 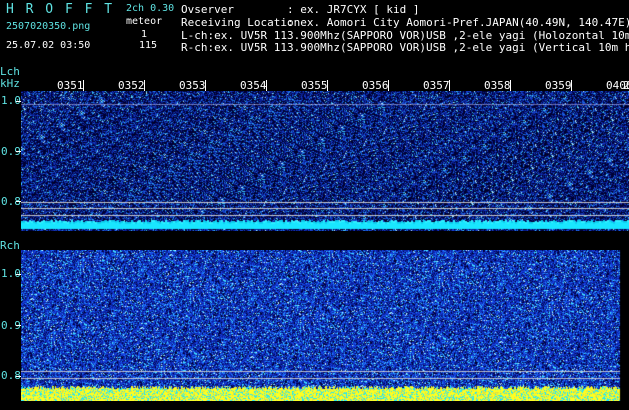 What do you see at coordinates (314, 85) in the screenshot?
I see `time-label: 0355` at bounding box center [314, 85].